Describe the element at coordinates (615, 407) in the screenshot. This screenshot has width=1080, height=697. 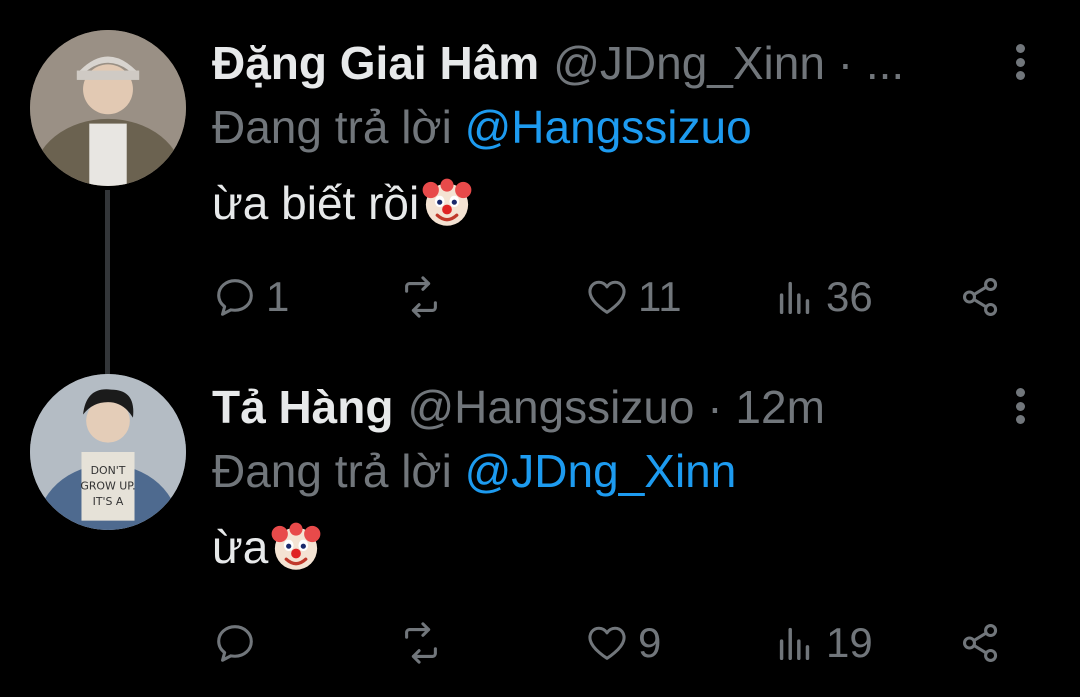
I see `handle-and-time: @Hangssizuo · 12m` at that location.